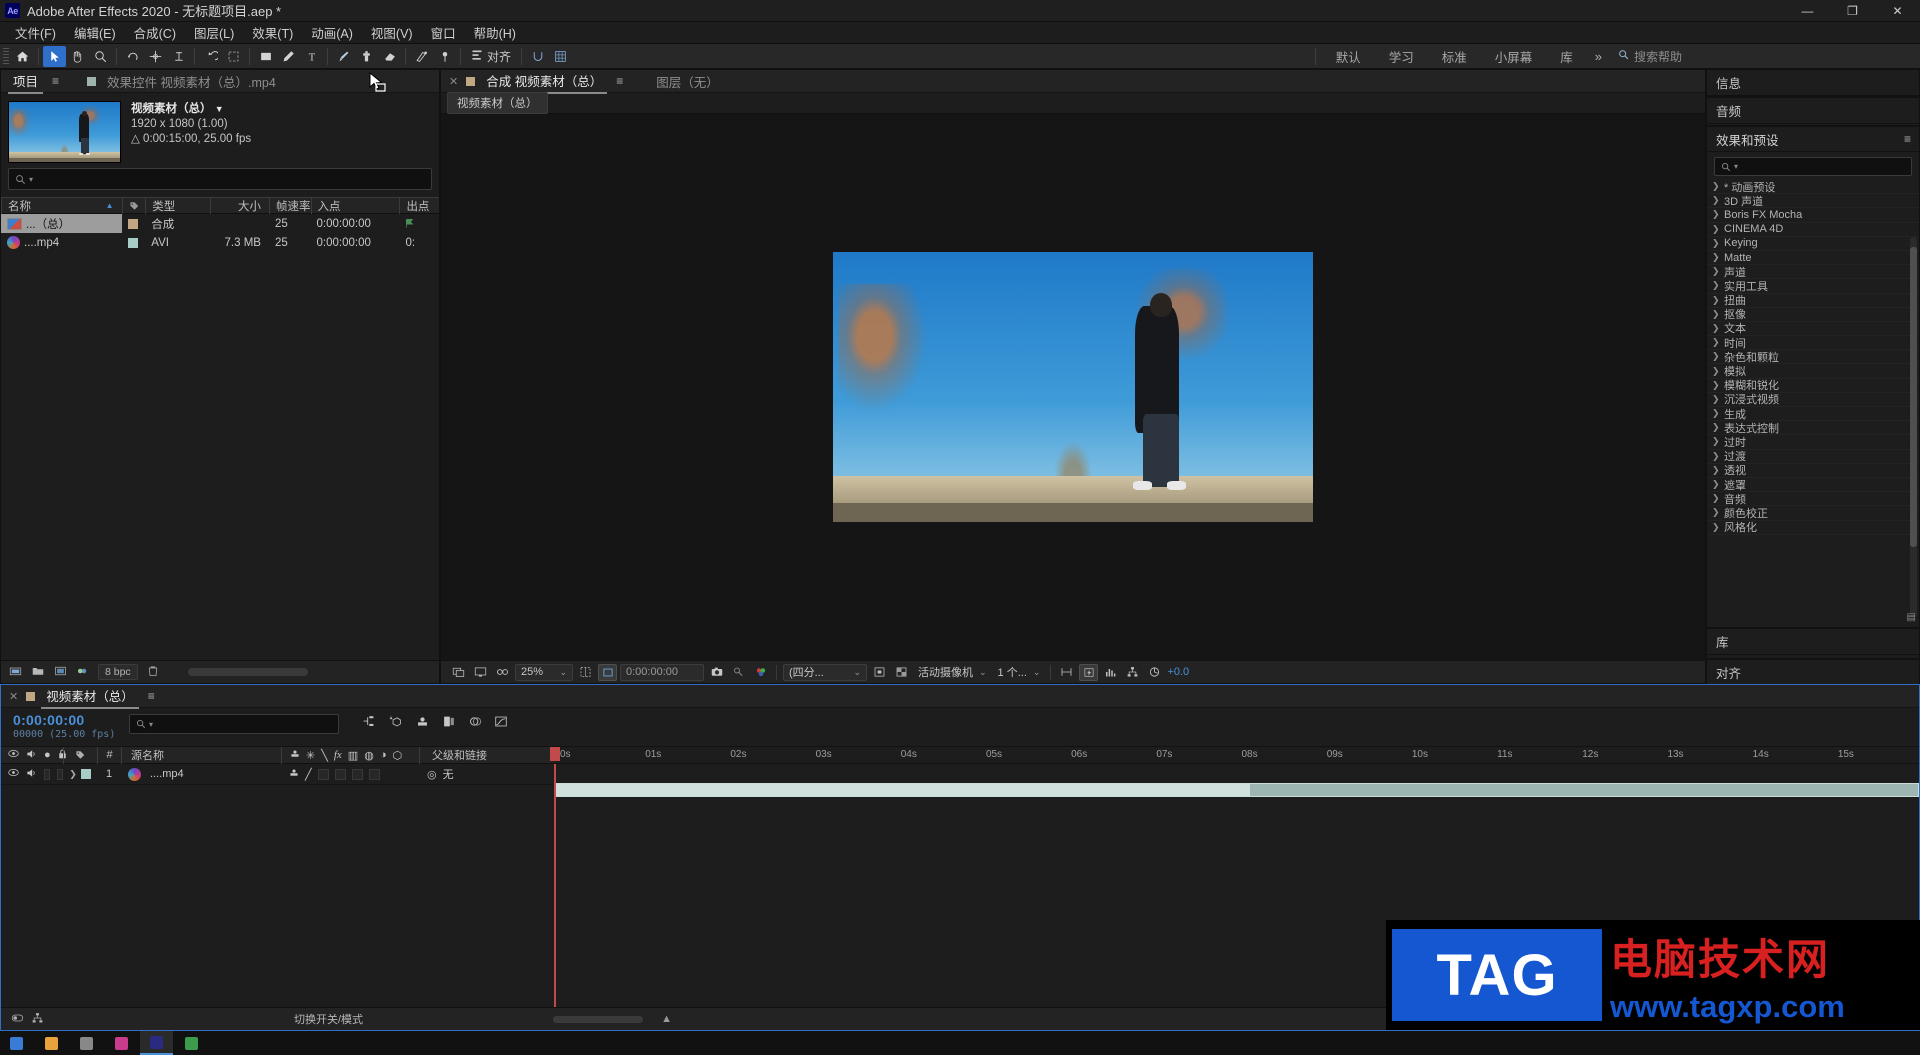 The height and width of the screenshot is (1055, 1920). I want to click on composition-mini-flowchart-icon, so click(368, 723).